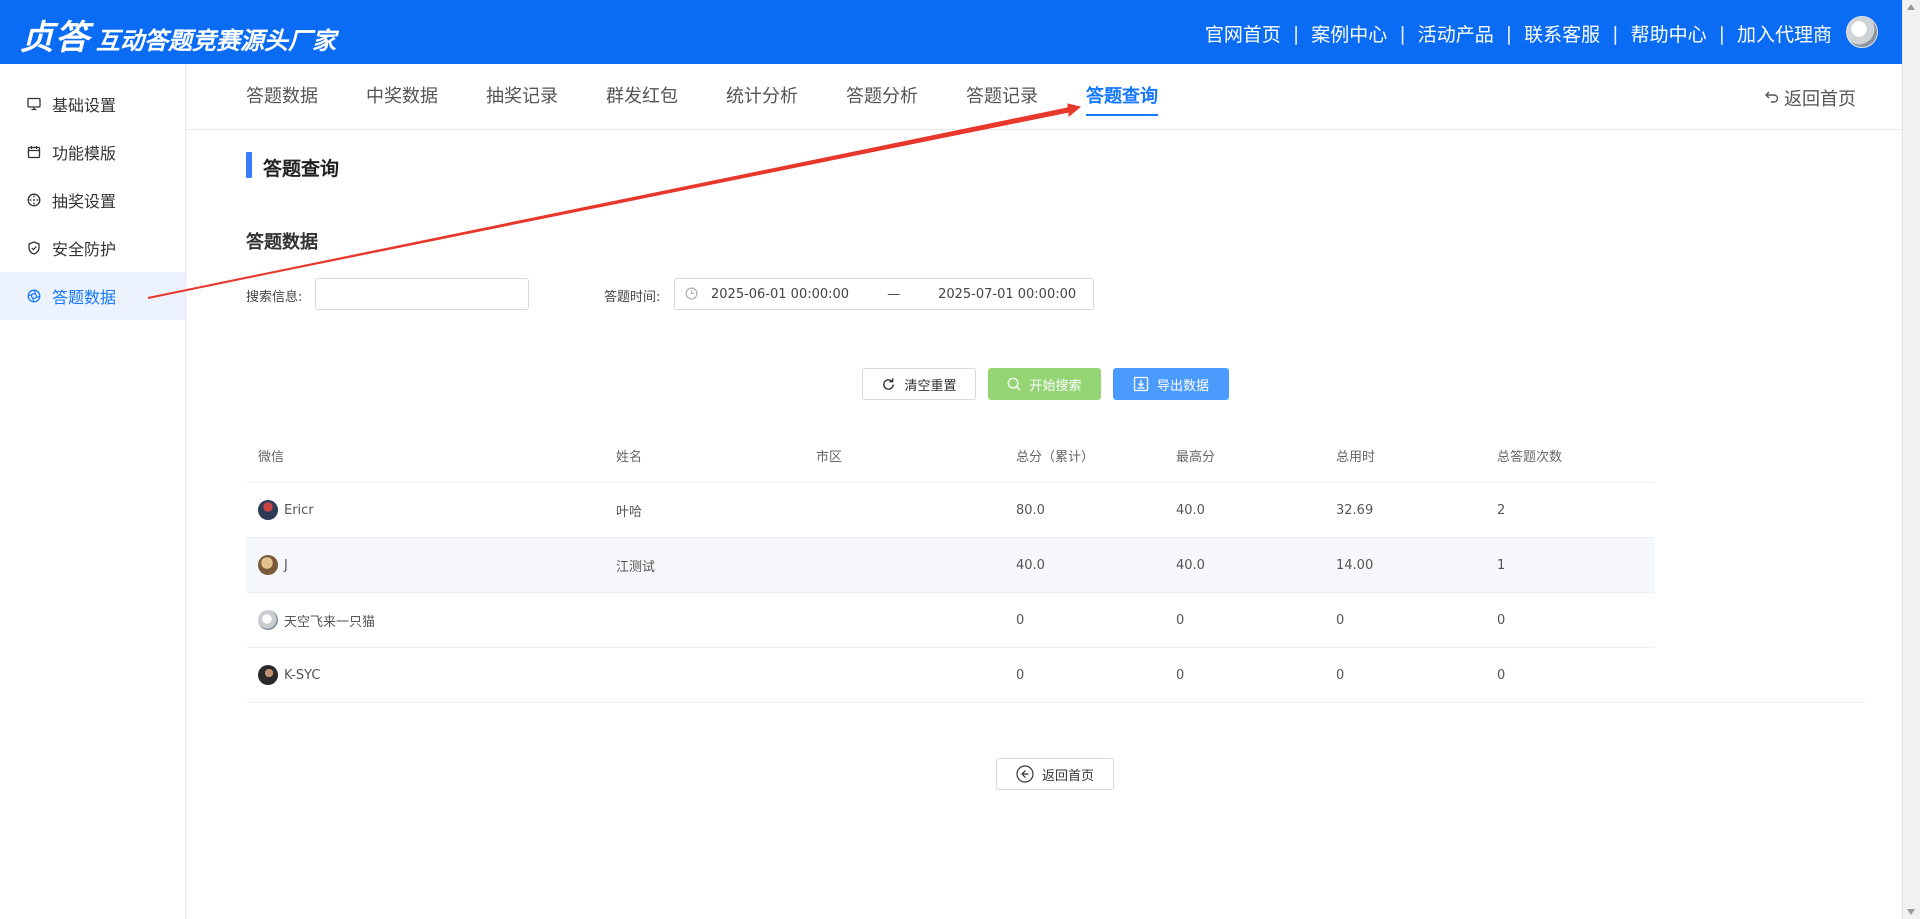  Describe the element at coordinates (1456, 33) in the screenshot. I see `nav-products: 活动产品` at that location.